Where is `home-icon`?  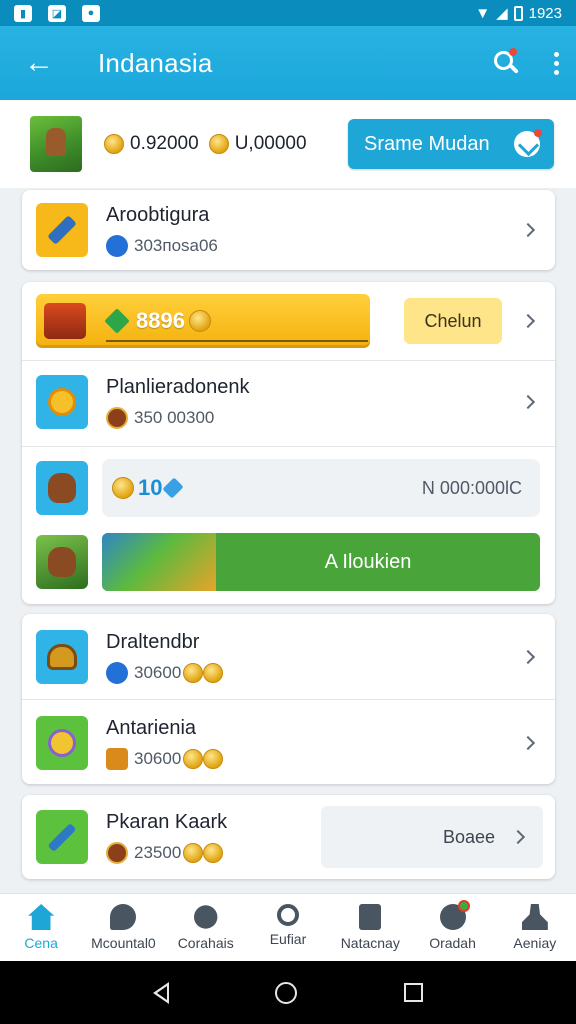
home-icon is located at coordinates (41, 917).